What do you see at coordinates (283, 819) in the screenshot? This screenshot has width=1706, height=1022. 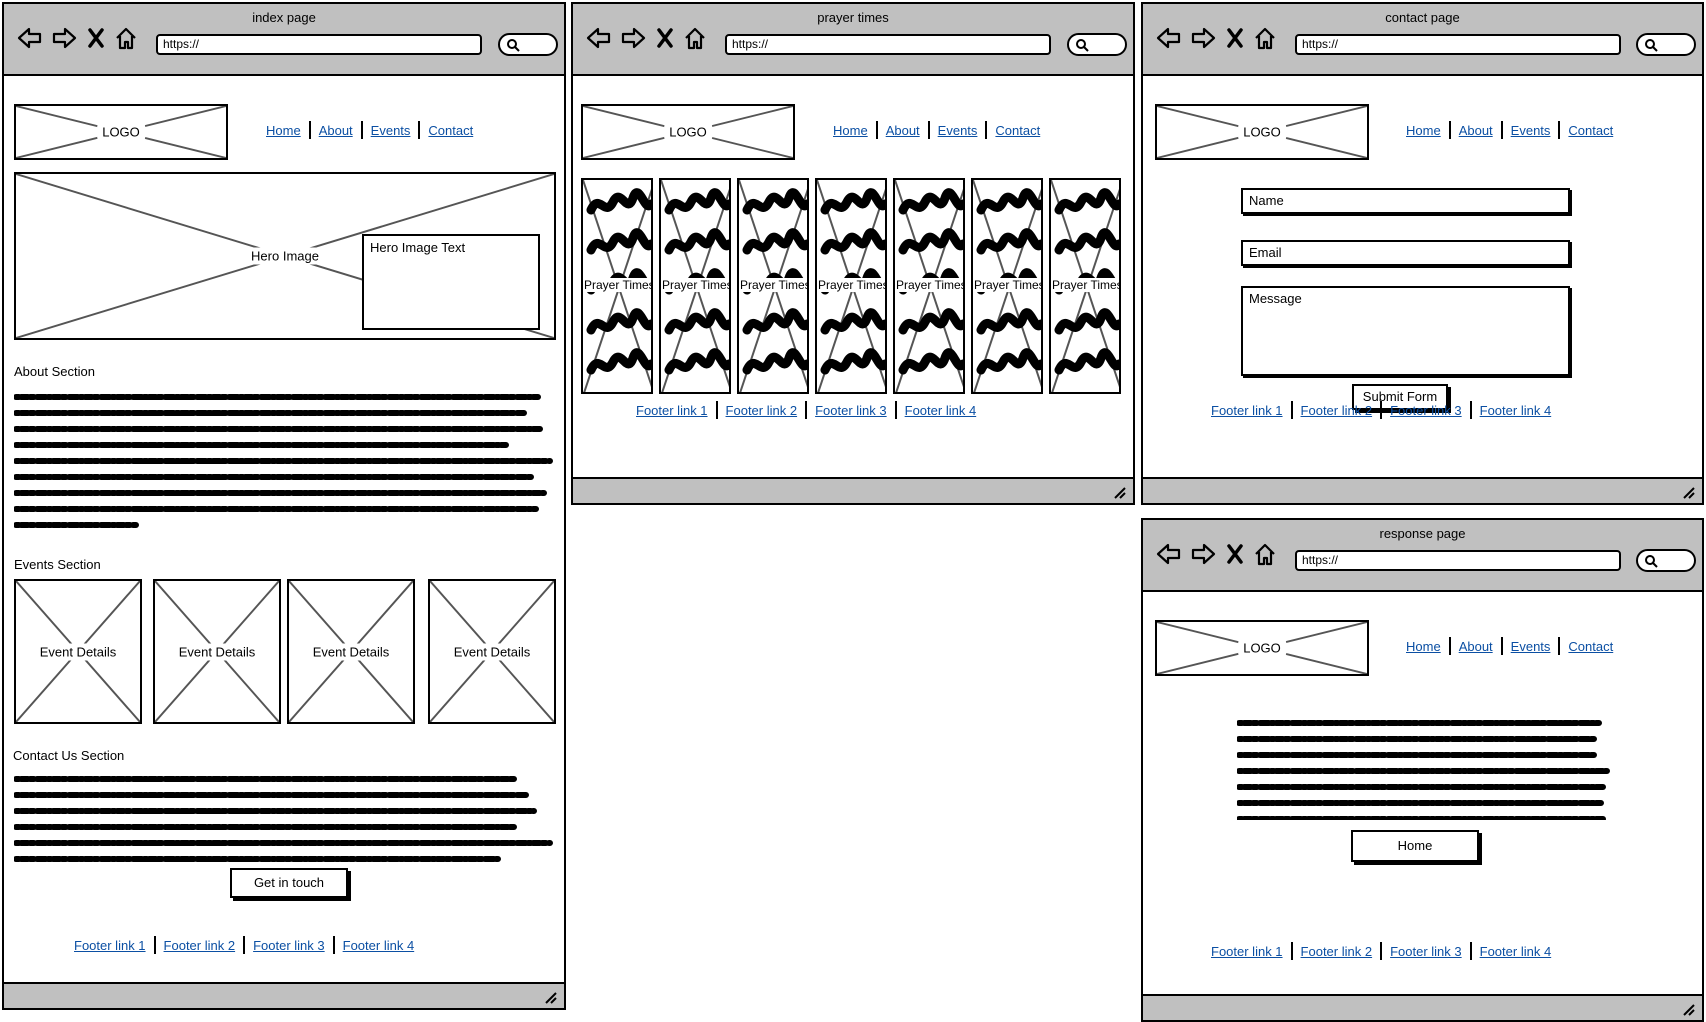 I see `scribble-paragraph` at bounding box center [283, 819].